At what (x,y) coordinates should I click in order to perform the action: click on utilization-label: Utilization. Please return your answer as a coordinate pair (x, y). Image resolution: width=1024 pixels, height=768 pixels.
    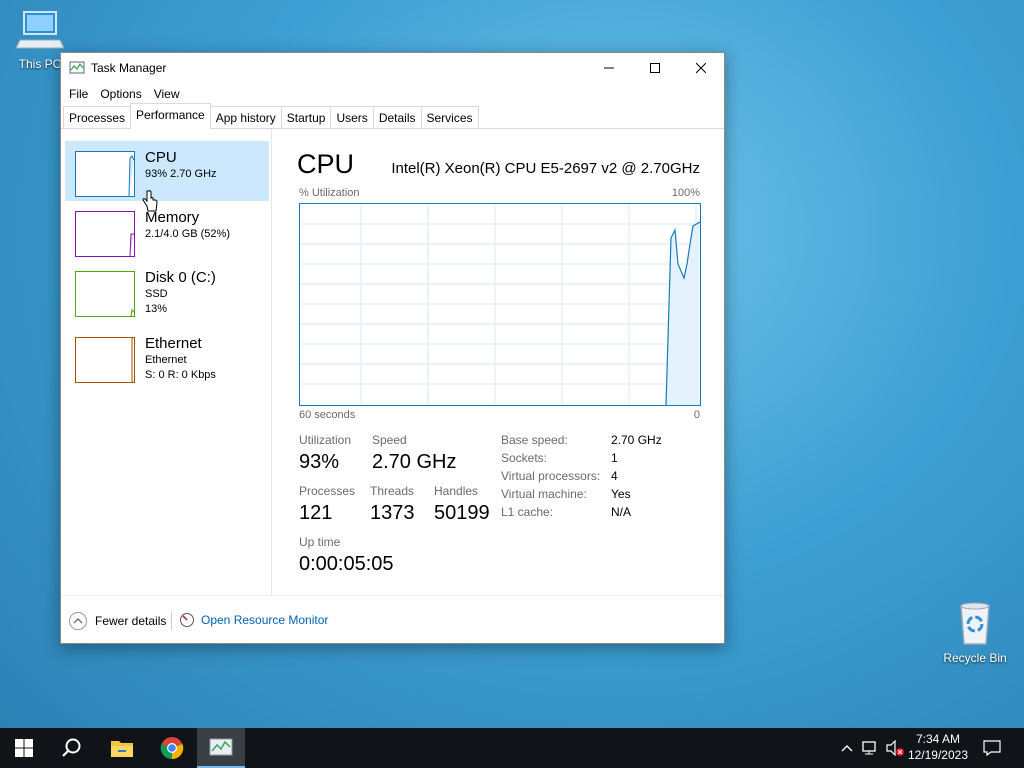
    Looking at the image, I should click on (325, 440).